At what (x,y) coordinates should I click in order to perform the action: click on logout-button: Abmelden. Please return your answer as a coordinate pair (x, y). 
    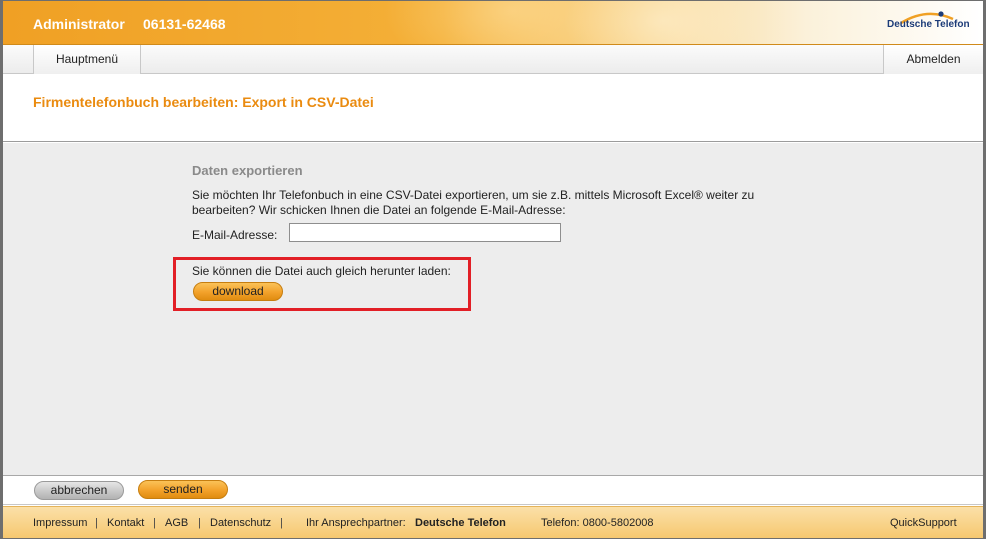
    Looking at the image, I should click on (933, 59).